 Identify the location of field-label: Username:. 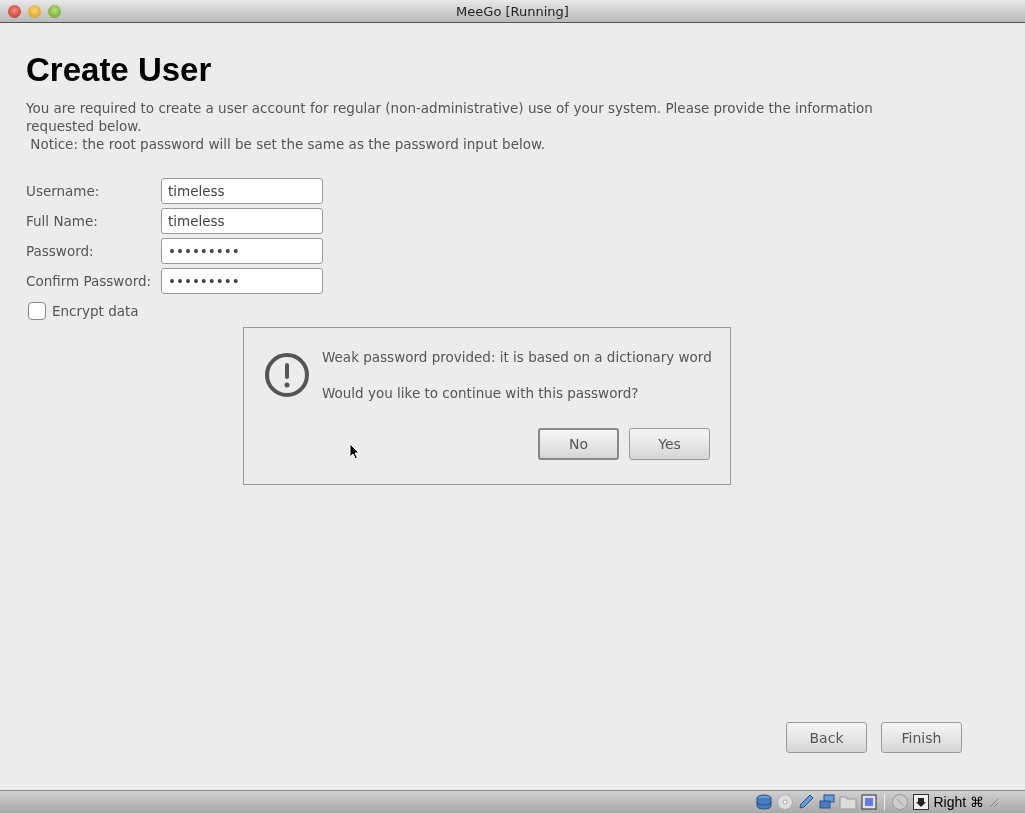
(63, 191).